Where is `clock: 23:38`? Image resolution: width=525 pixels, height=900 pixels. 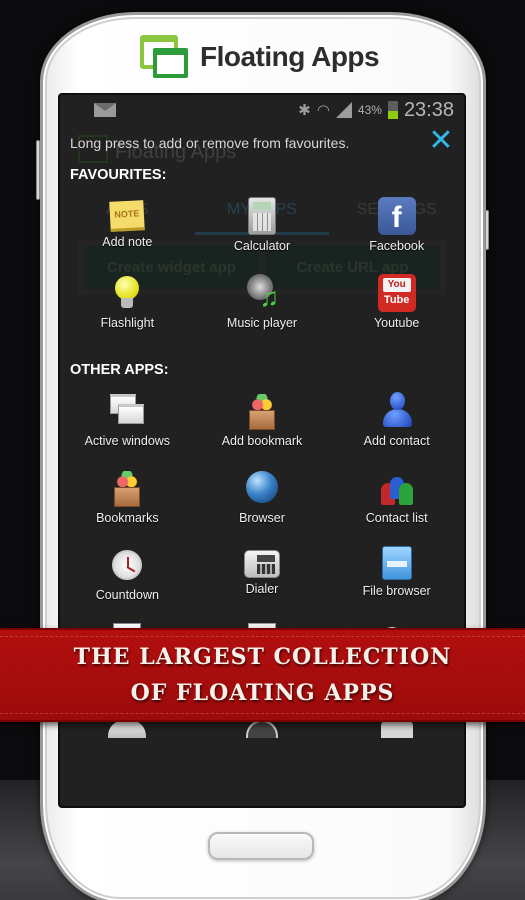 clock: 23:38 is located at coordinates (428, 109).